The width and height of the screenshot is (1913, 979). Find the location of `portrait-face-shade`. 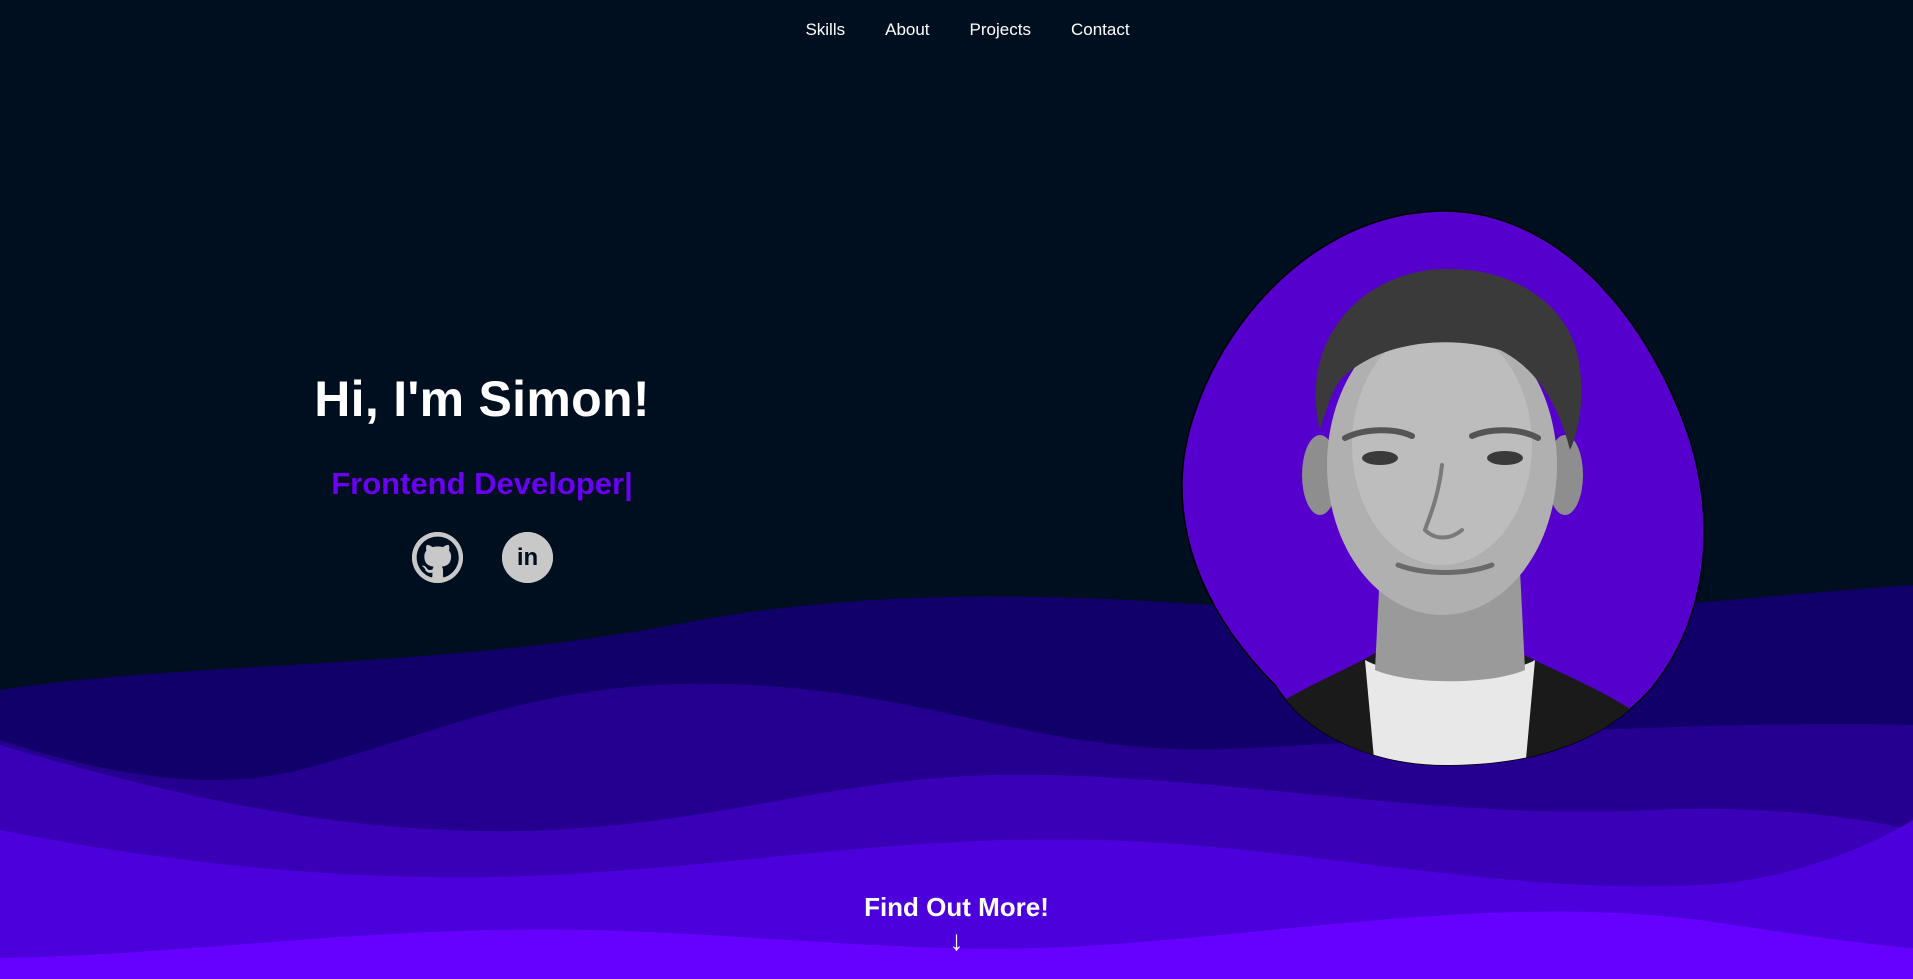

portrait-face-shade is located at coordinates (1442, 445).